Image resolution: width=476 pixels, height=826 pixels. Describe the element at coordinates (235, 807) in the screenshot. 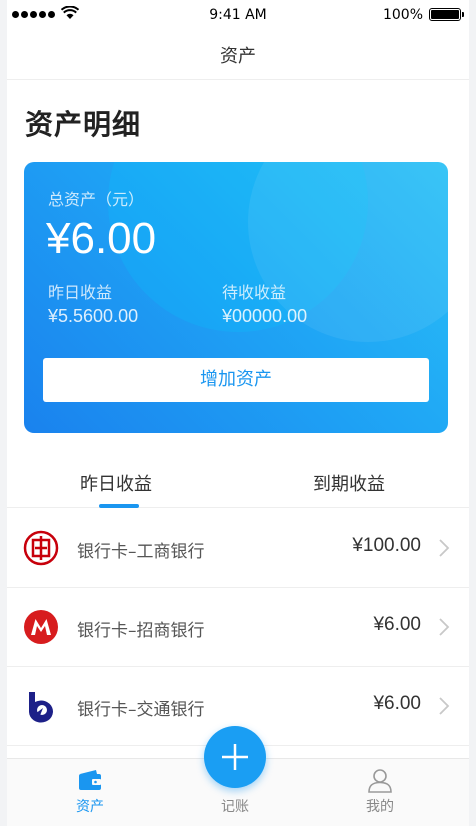

I see `tabbar-label-record: 记账` at that location.